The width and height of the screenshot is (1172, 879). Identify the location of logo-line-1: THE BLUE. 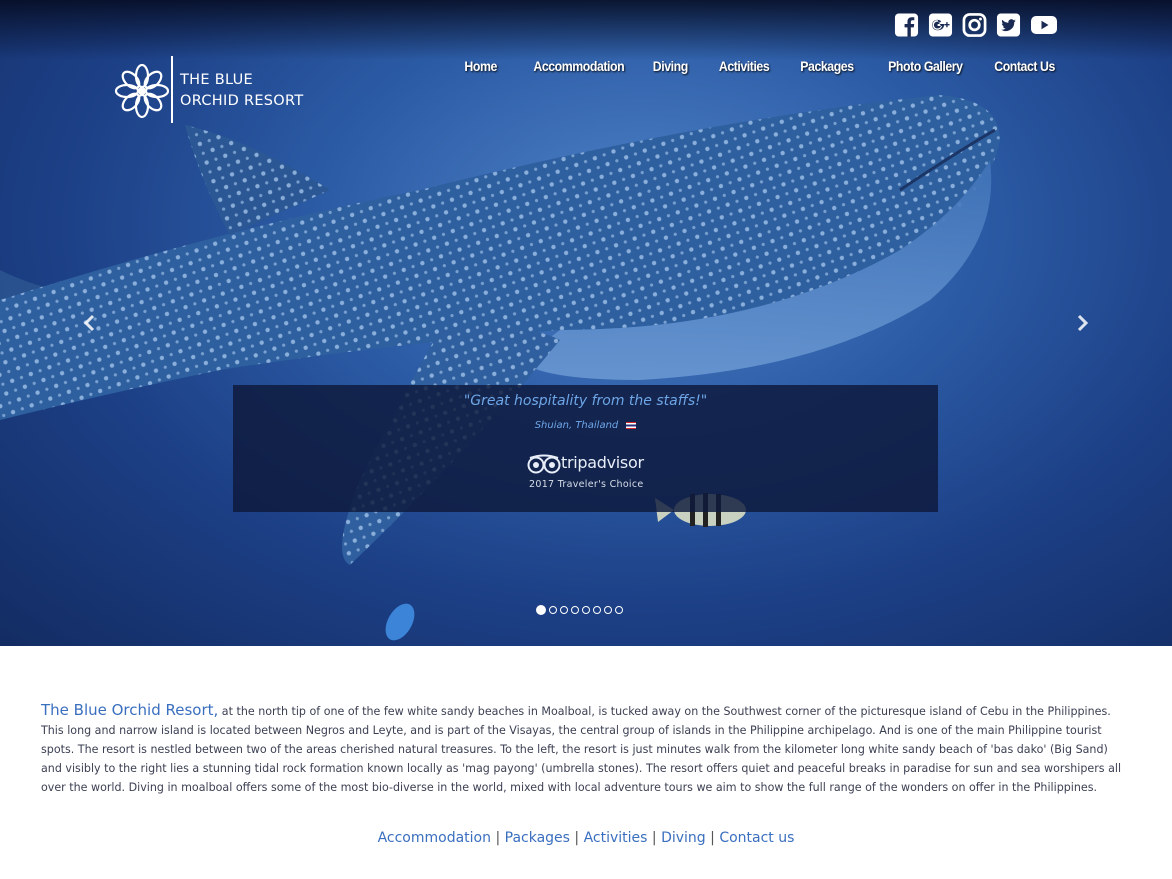
(217, 80).